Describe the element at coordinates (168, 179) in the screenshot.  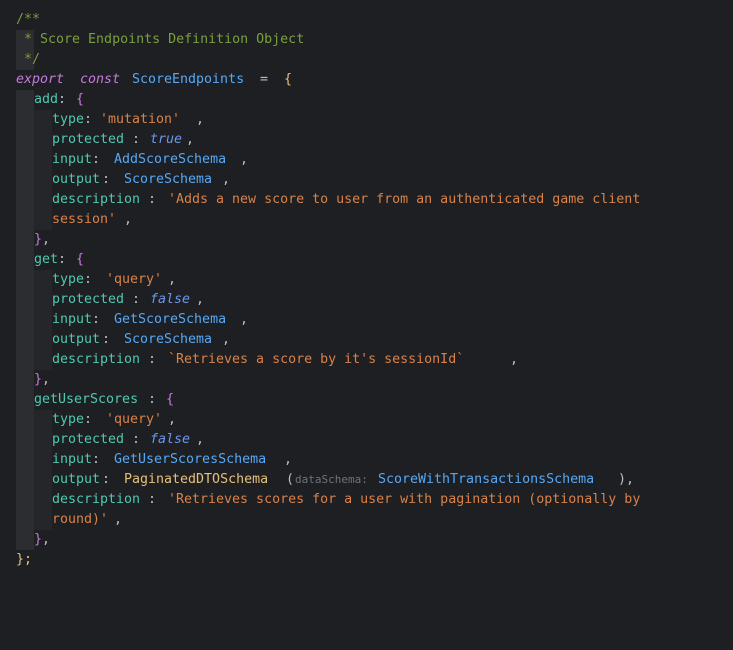
I see `schema-ref: ScoreSchema` at that location.